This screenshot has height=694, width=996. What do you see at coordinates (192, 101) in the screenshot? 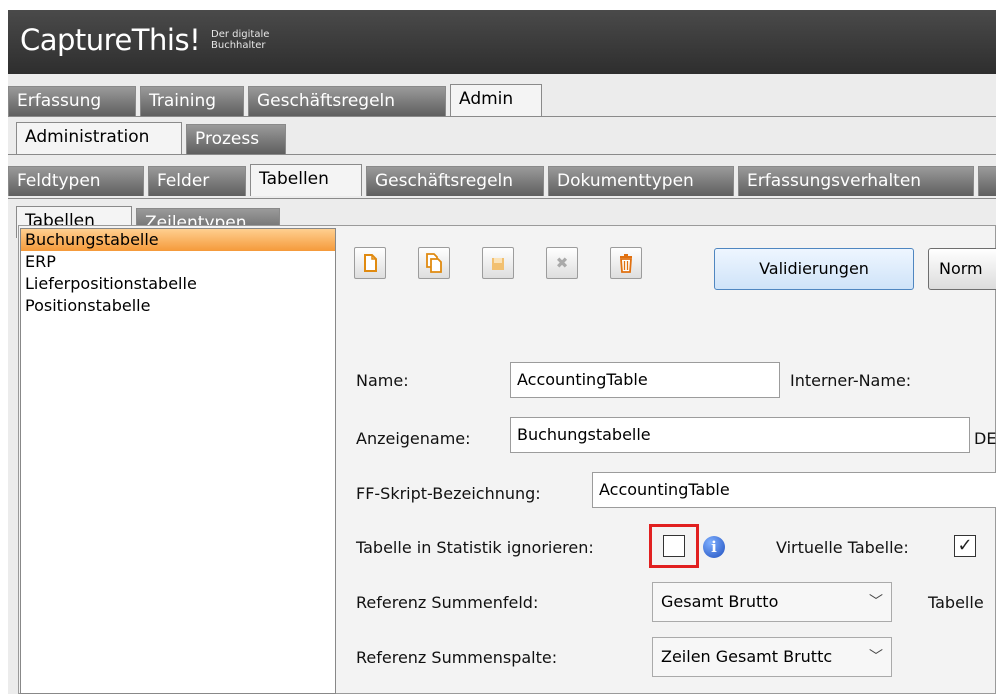
I see `tab-training: Training` at bounding box center [192, 101].